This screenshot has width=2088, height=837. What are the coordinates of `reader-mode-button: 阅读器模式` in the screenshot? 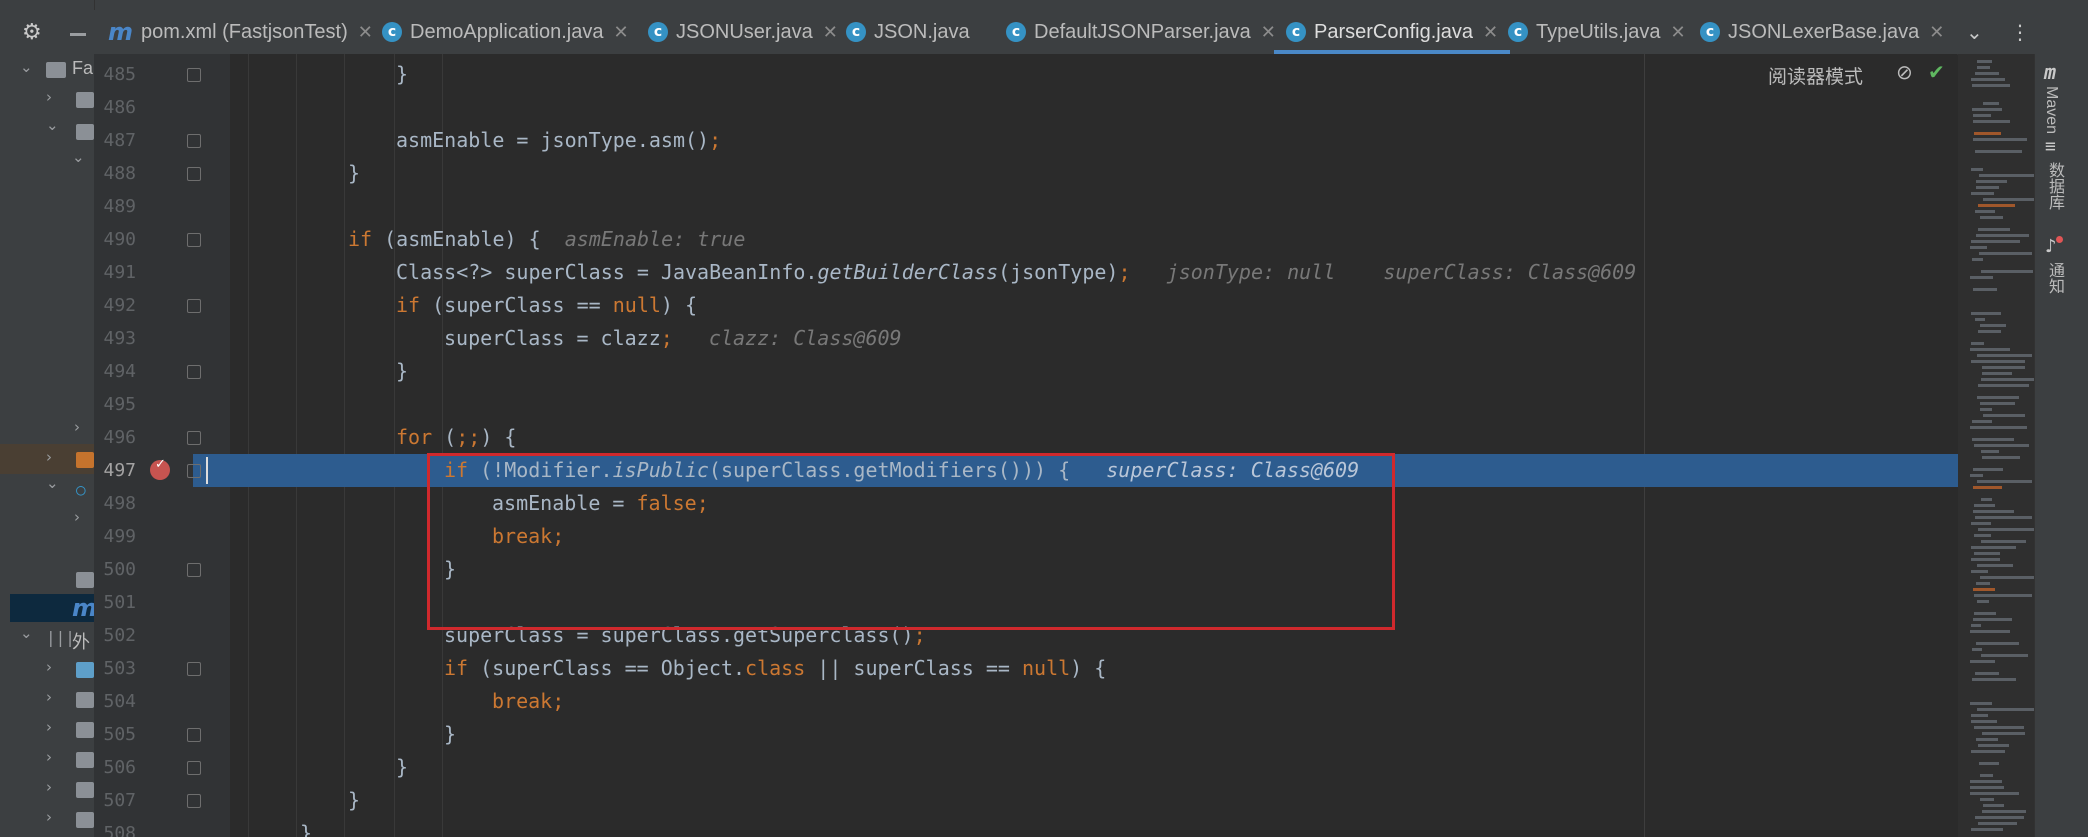 It's located at (1815, 75).